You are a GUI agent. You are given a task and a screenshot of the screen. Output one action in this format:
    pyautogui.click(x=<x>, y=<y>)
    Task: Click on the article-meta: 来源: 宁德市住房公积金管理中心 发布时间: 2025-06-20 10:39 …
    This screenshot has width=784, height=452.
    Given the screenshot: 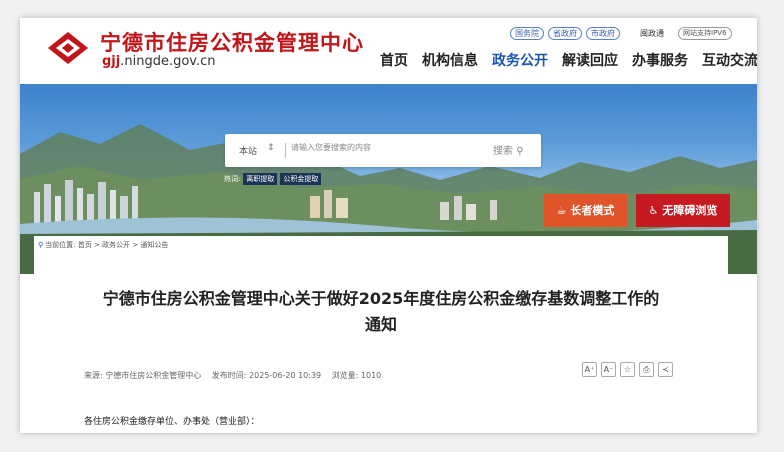 What is the action you would take?
    pyautogui.click(x=236, y=375)
    